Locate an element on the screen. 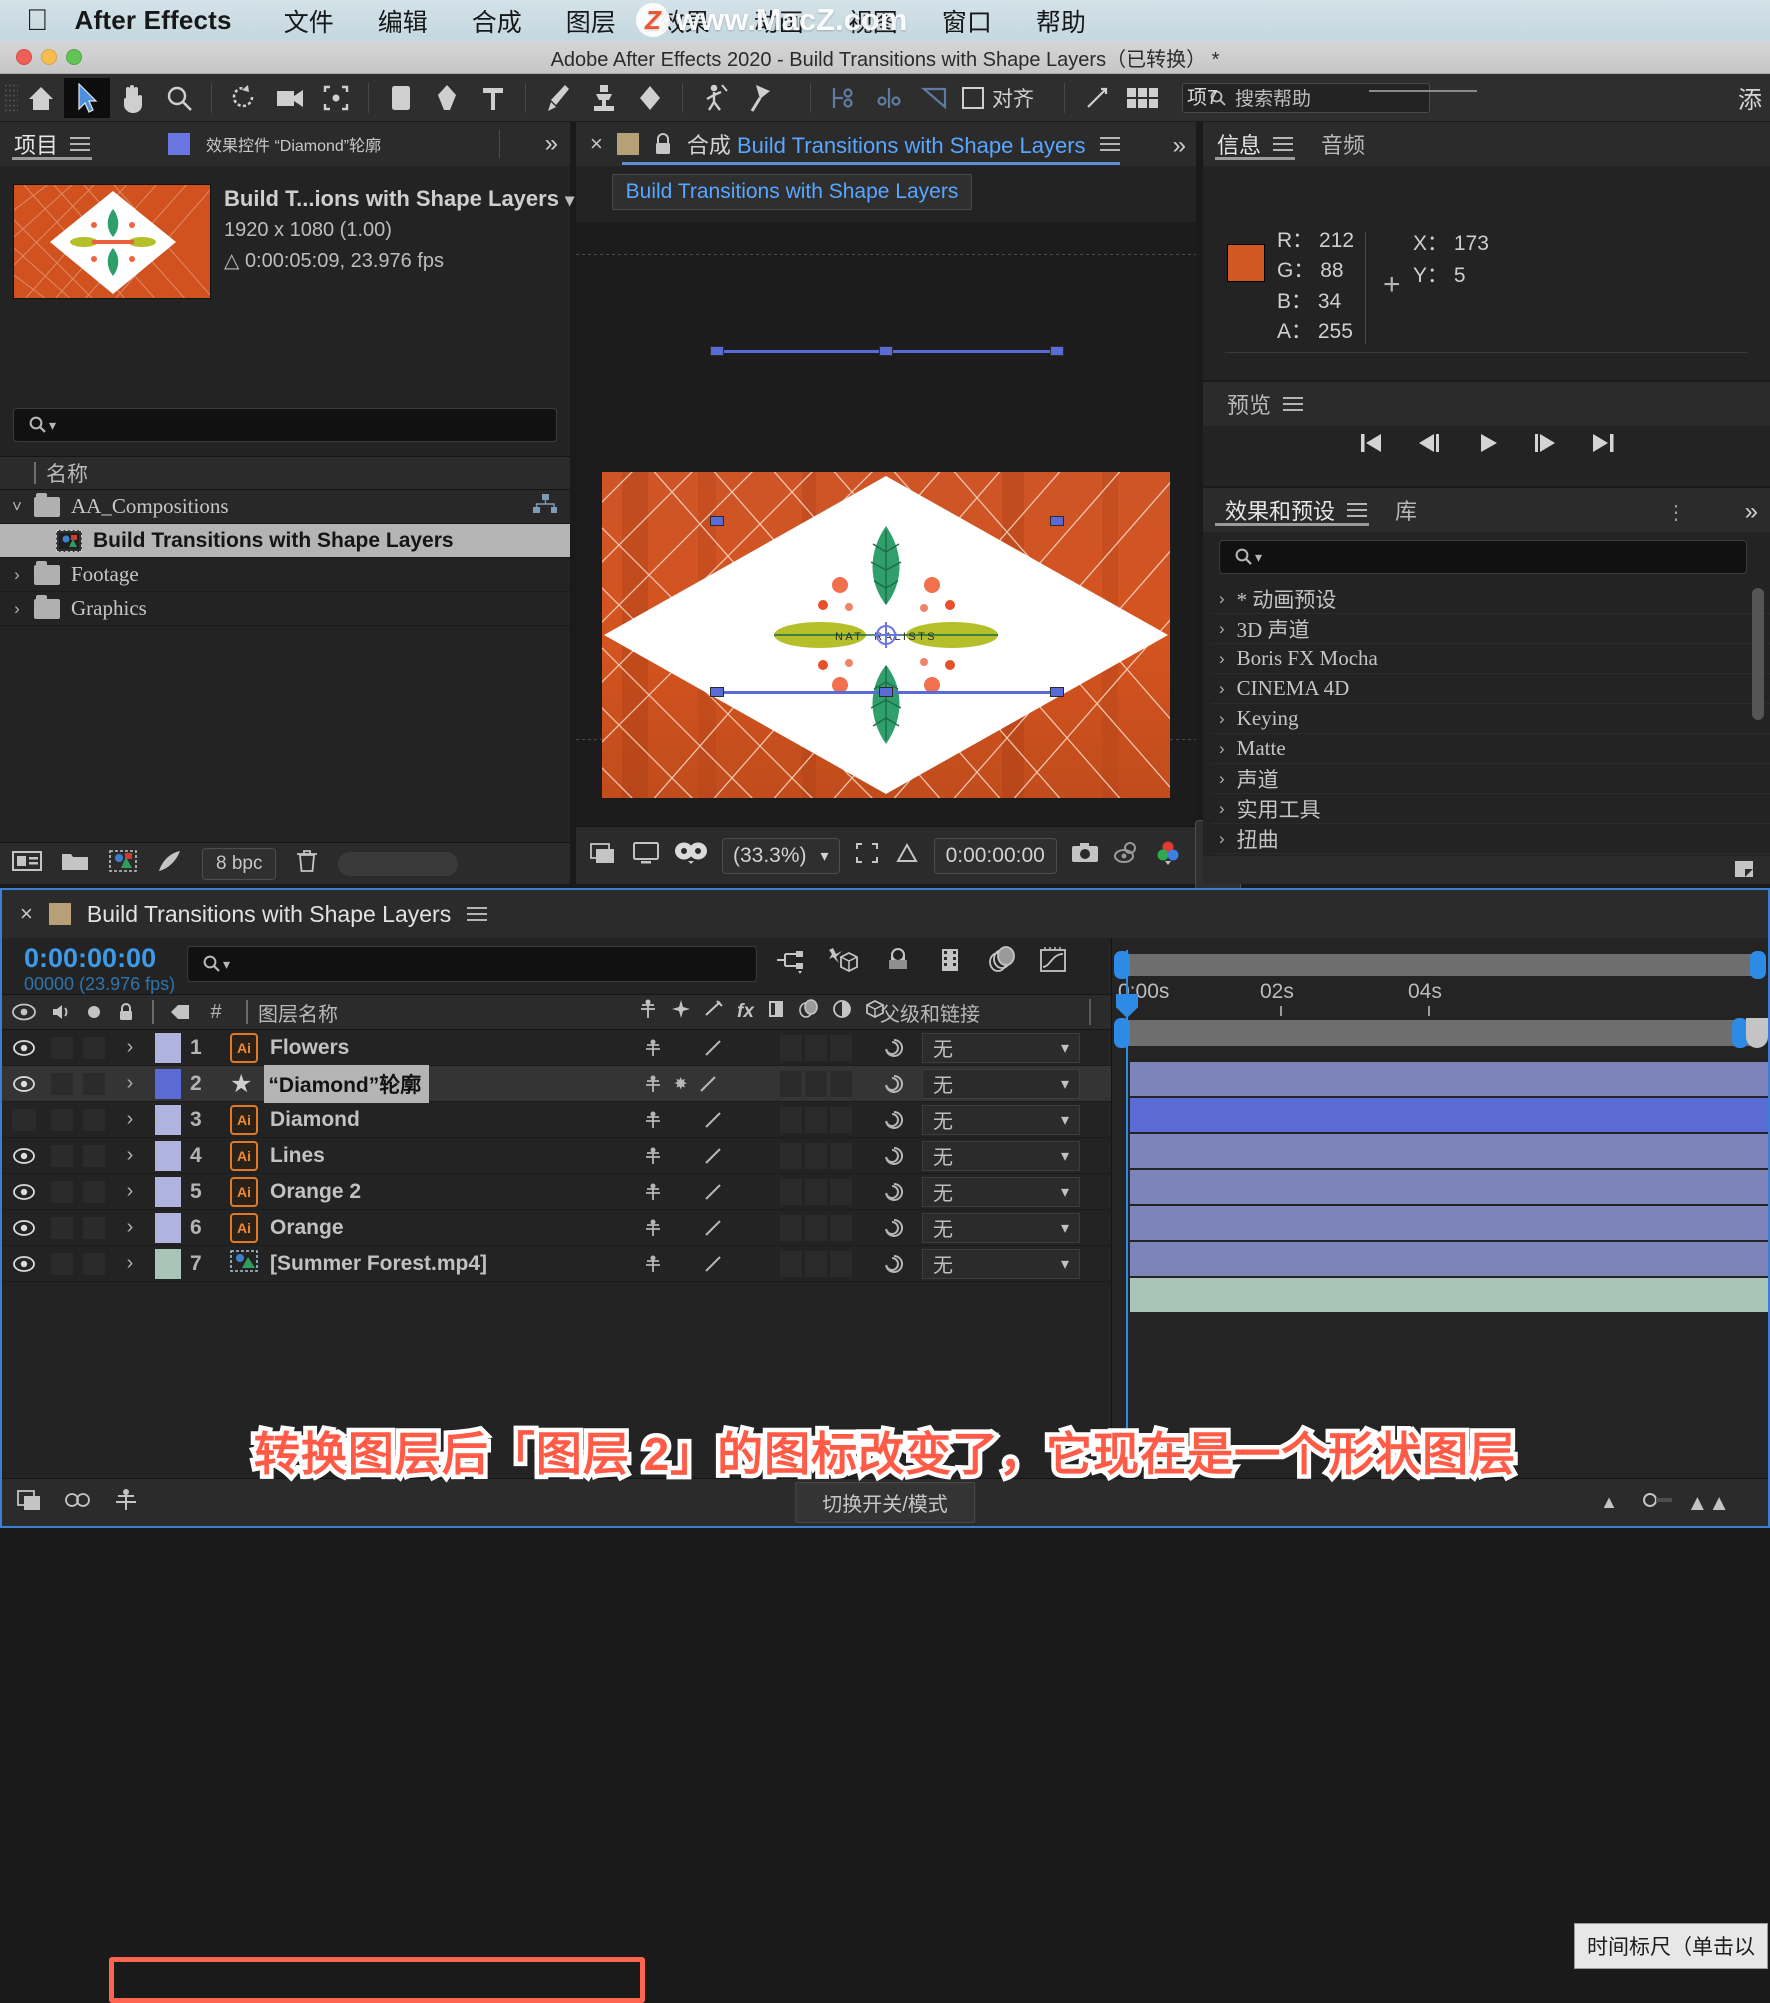 The width and height of the screenshot is (1770, 2003). align-box-icon is located at coordinates (973, 97).